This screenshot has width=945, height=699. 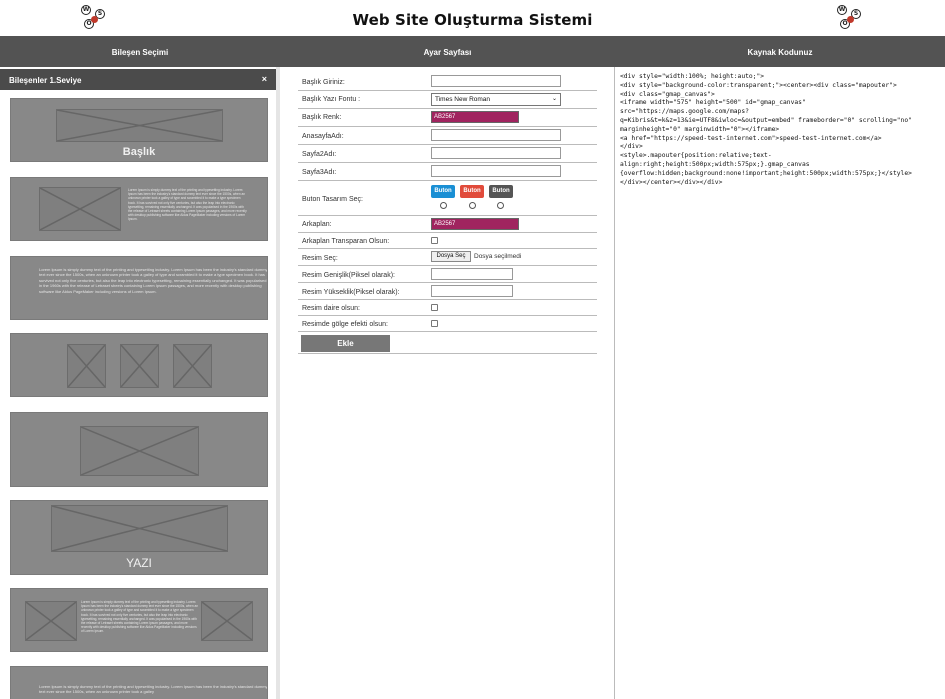 What do you see at coordinates (447, 324) in the screenshot?
I see `form-row-shadow: Resimde gölge efekti olsun:` at bounding box center [447, 324].